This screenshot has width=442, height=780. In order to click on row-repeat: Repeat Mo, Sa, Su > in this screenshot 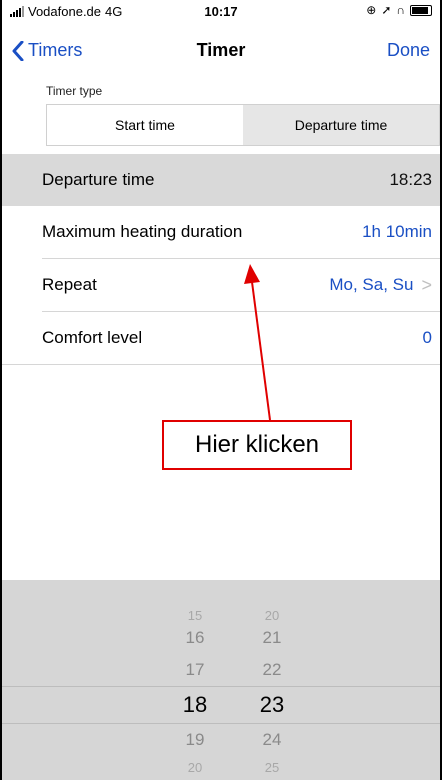, I will do `click(221, 285)`.